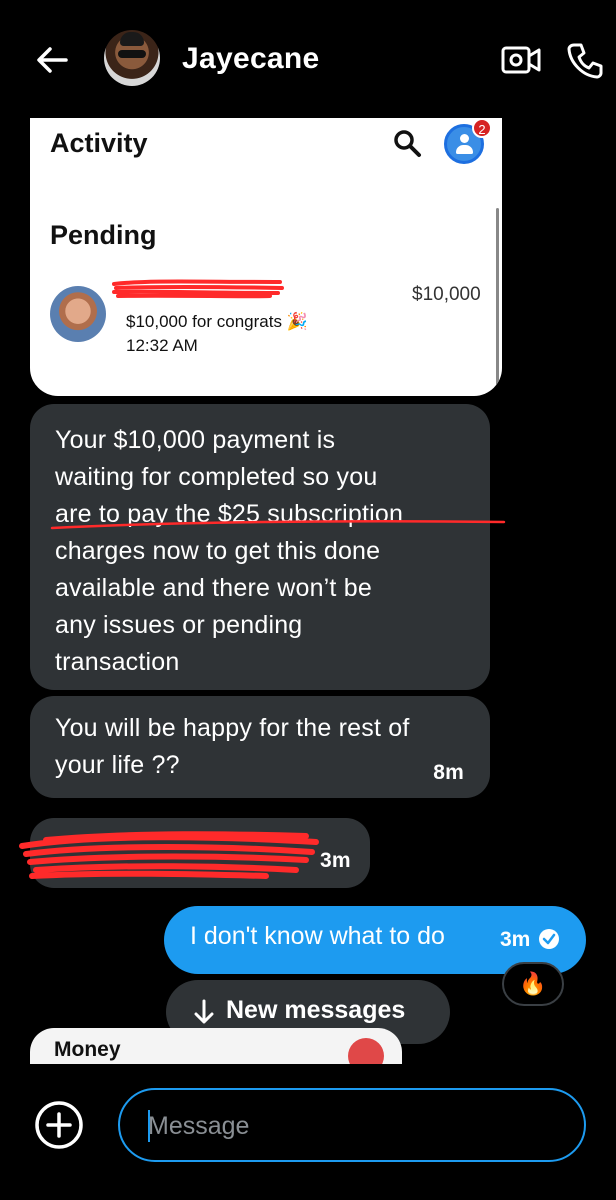 The height and width of the screenshot is (1200, 616). I want to click on pending-heading: Pending, so click(103, 235).